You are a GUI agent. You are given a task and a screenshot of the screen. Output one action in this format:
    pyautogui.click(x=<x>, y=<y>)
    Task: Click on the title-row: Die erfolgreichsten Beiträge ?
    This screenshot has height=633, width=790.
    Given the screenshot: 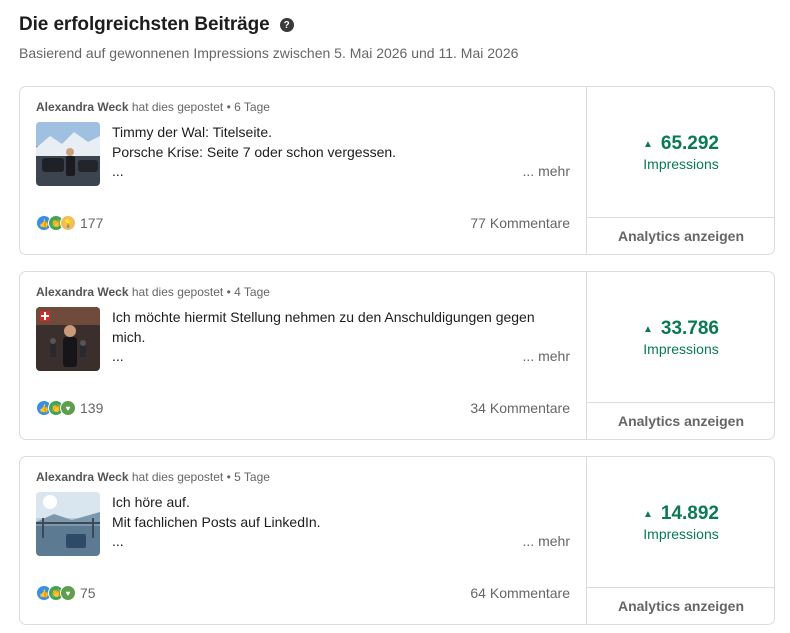 What is the action you would take?
    pyautogui.click(x=268, y=25)
    